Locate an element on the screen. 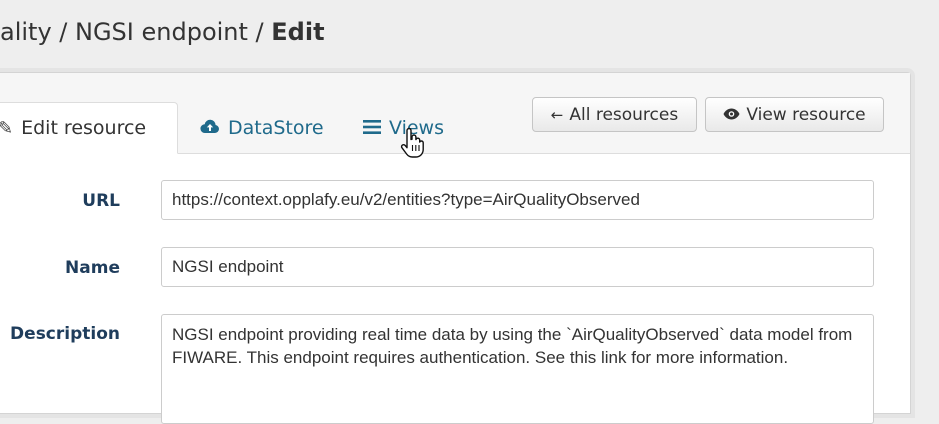 The height and width of the screenshot is (424, 939). url-label: URL is located at coordinates (101, 201).